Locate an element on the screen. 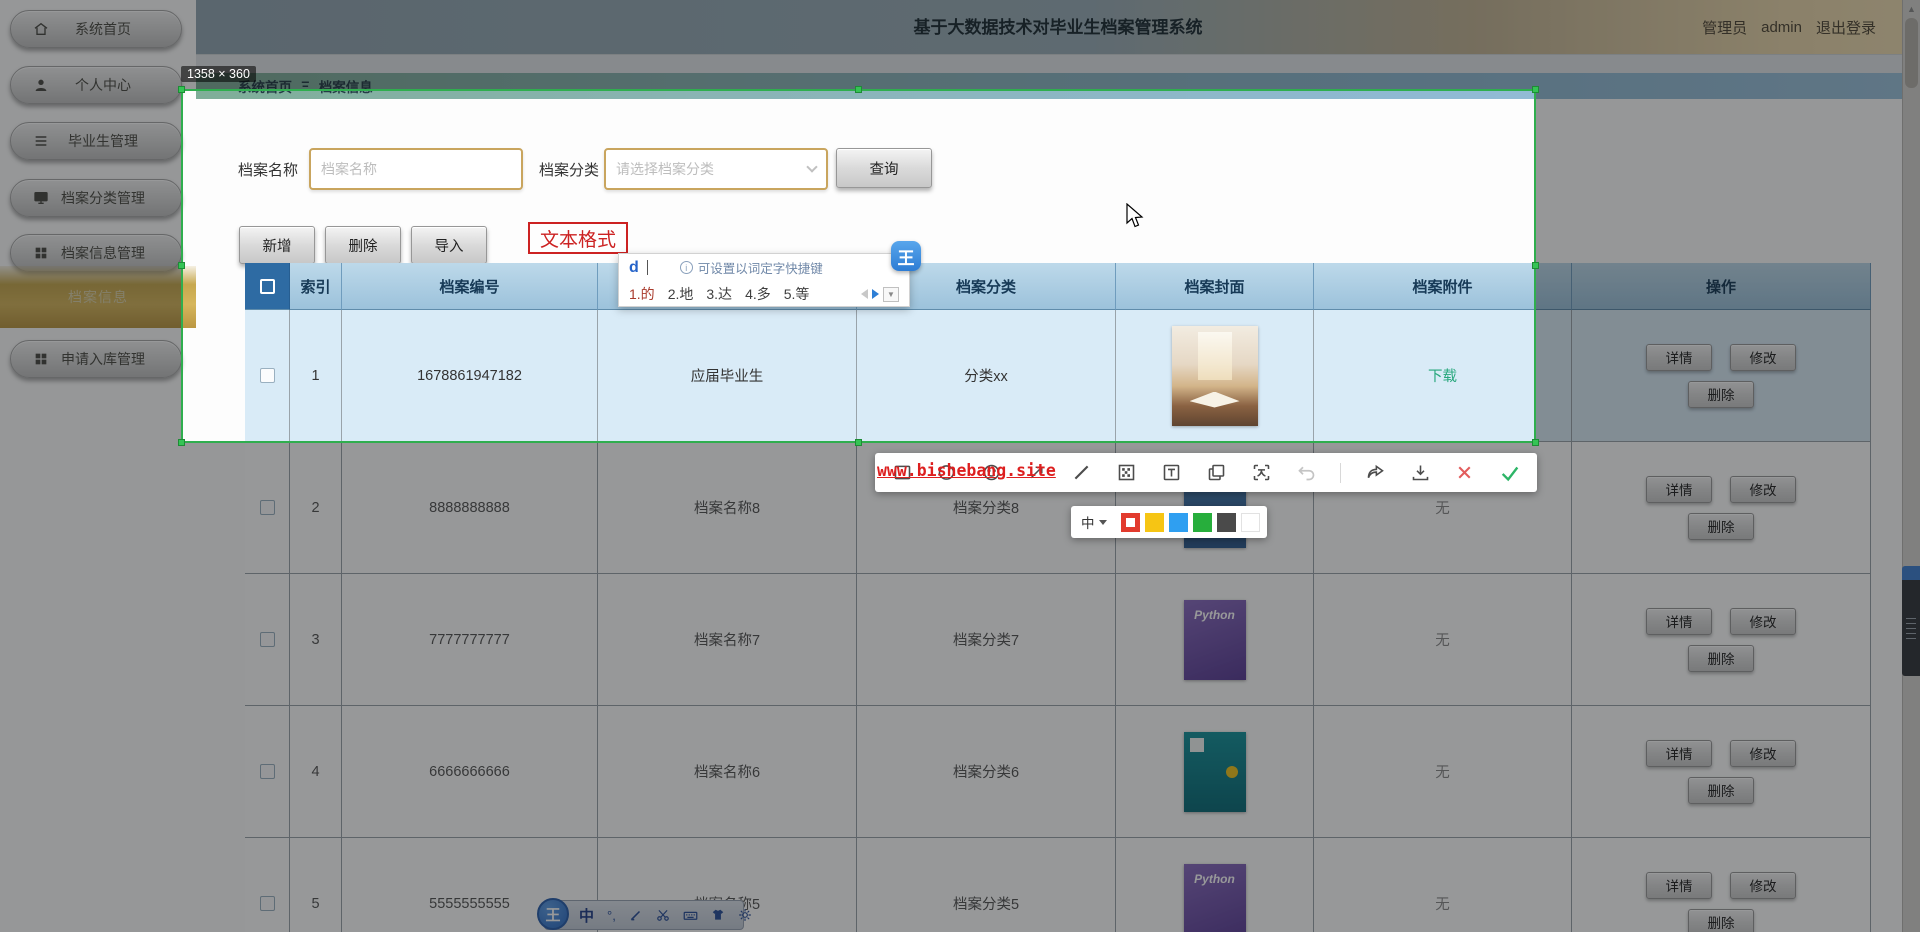 The image size is (1920, 932). text-caret is located at coordinates (647, 267).